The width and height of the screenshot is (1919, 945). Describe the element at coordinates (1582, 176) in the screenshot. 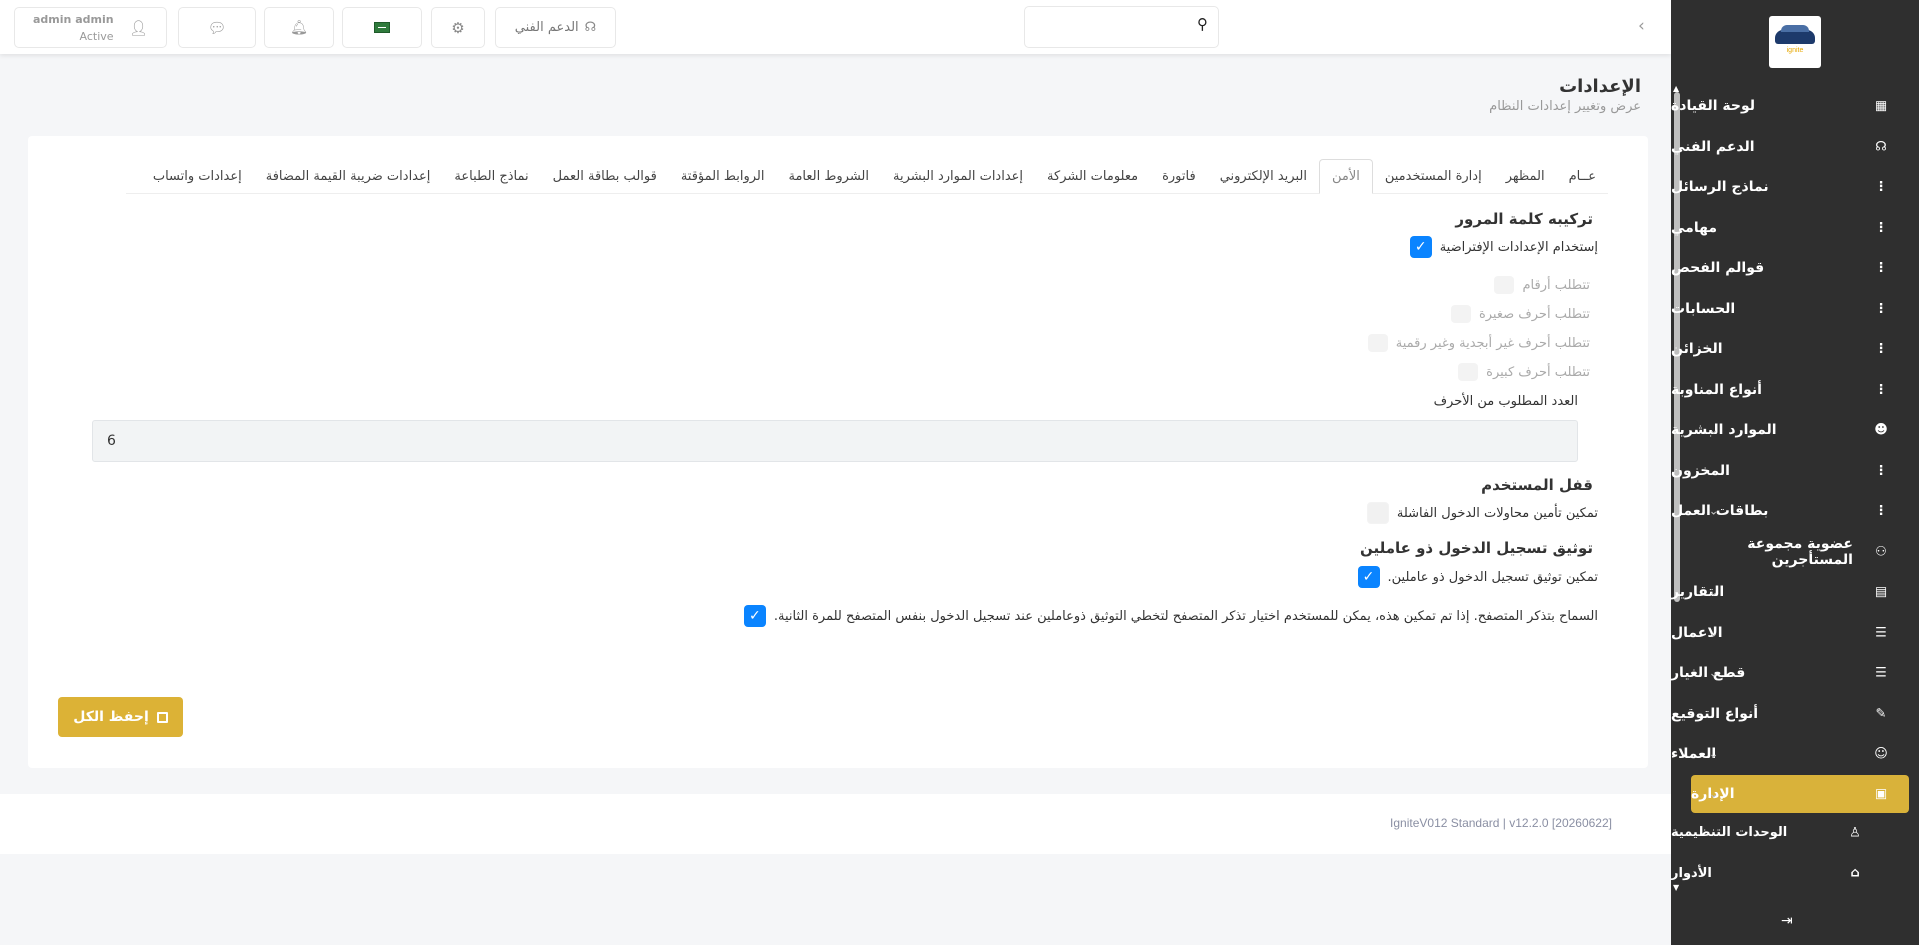

I see `tab-general: عــام` at that location.